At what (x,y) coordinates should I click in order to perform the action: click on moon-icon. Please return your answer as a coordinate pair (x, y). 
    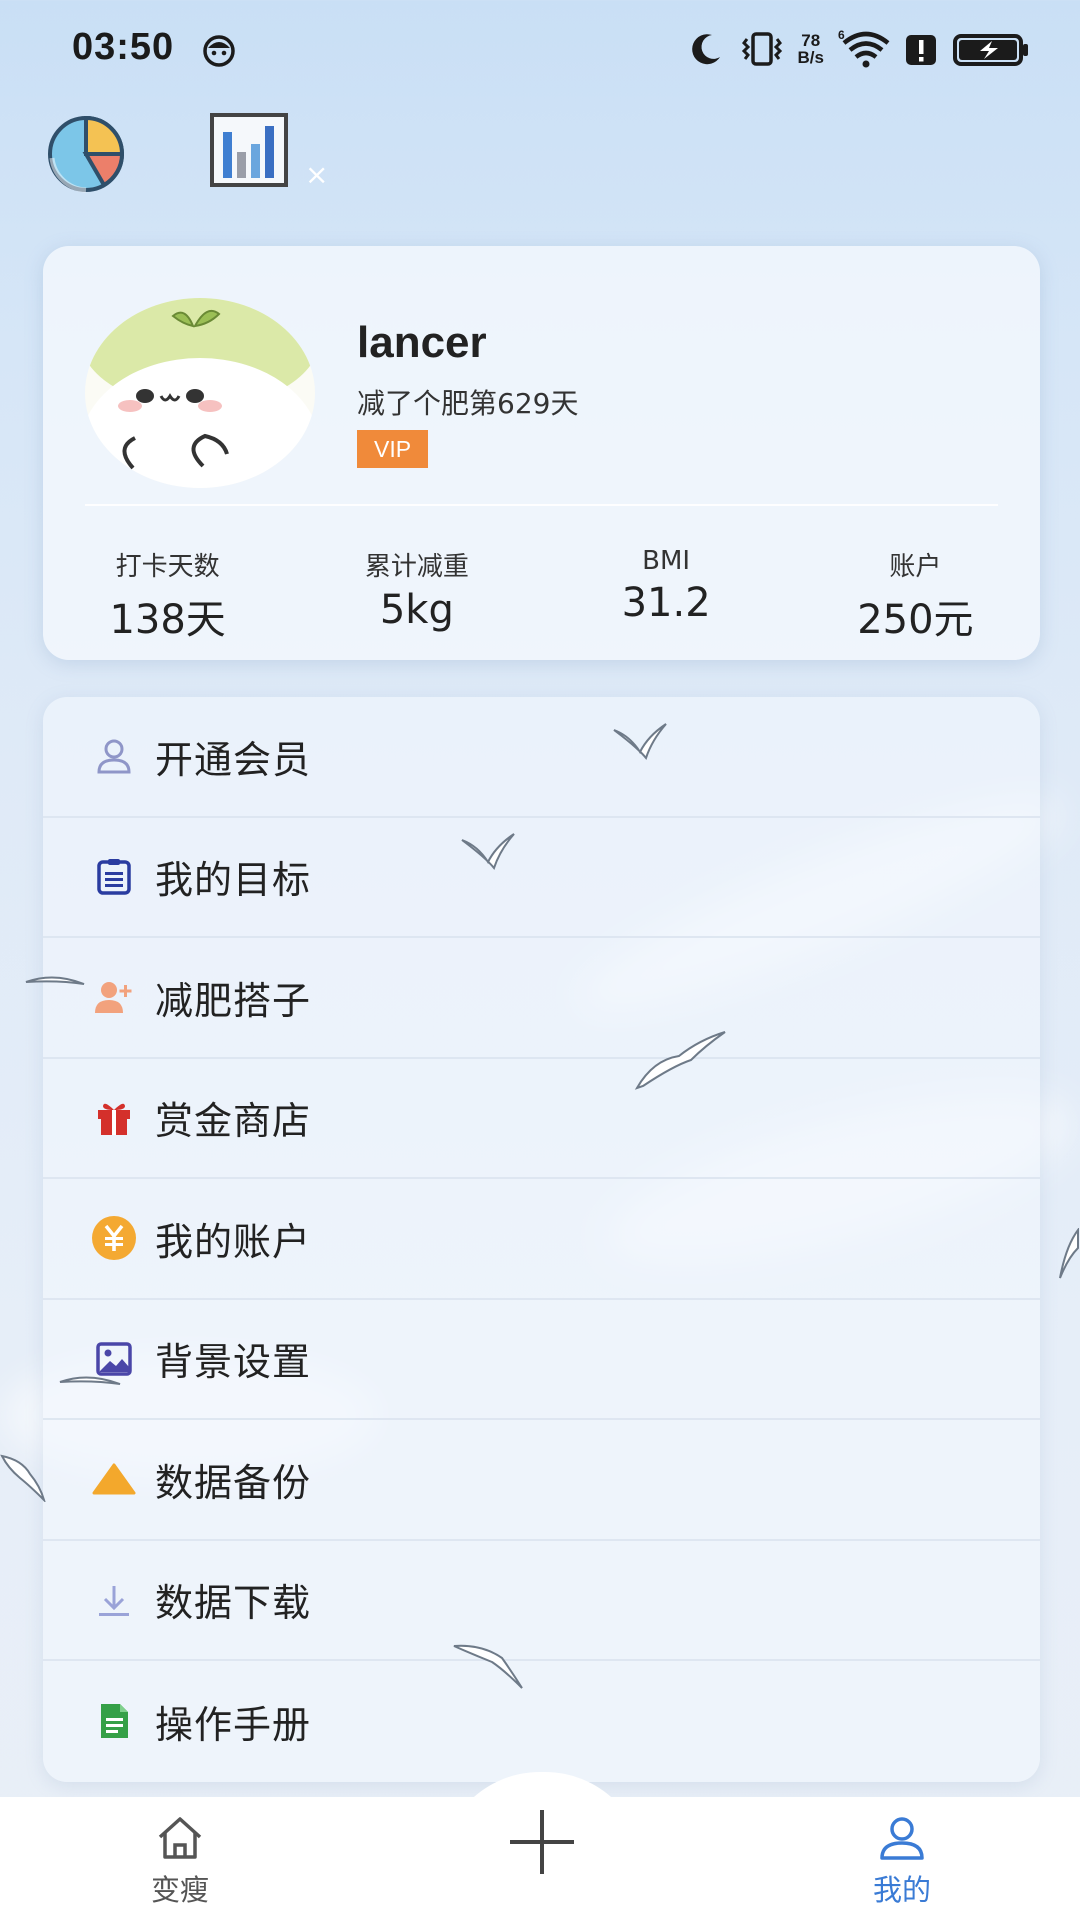
    Looking at the image, I should click on (705, 49).